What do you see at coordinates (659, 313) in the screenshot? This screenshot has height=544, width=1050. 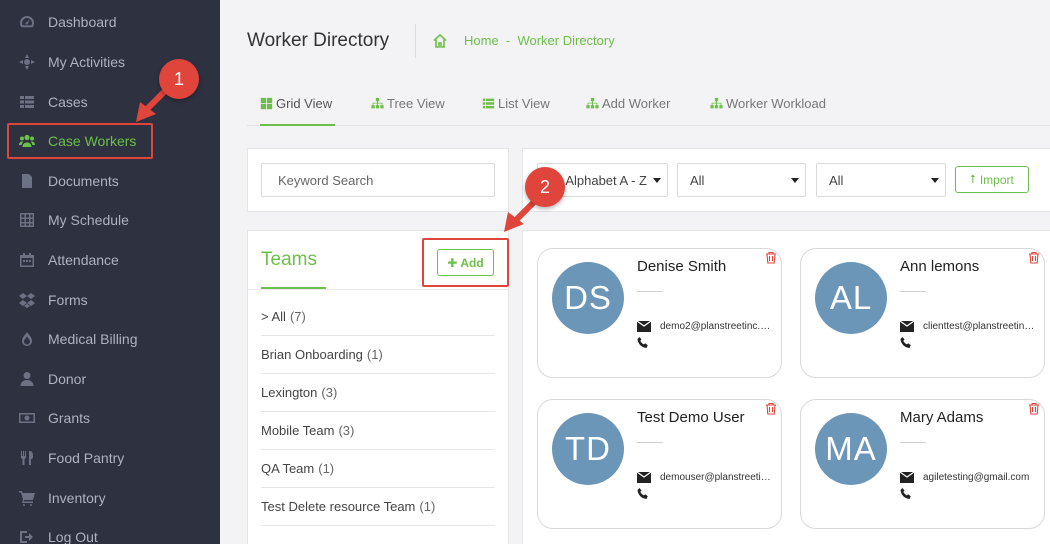 I see `worker-card: DS Denise Smith demo2@planstreetinc.com` at bounding box center [659, 313].